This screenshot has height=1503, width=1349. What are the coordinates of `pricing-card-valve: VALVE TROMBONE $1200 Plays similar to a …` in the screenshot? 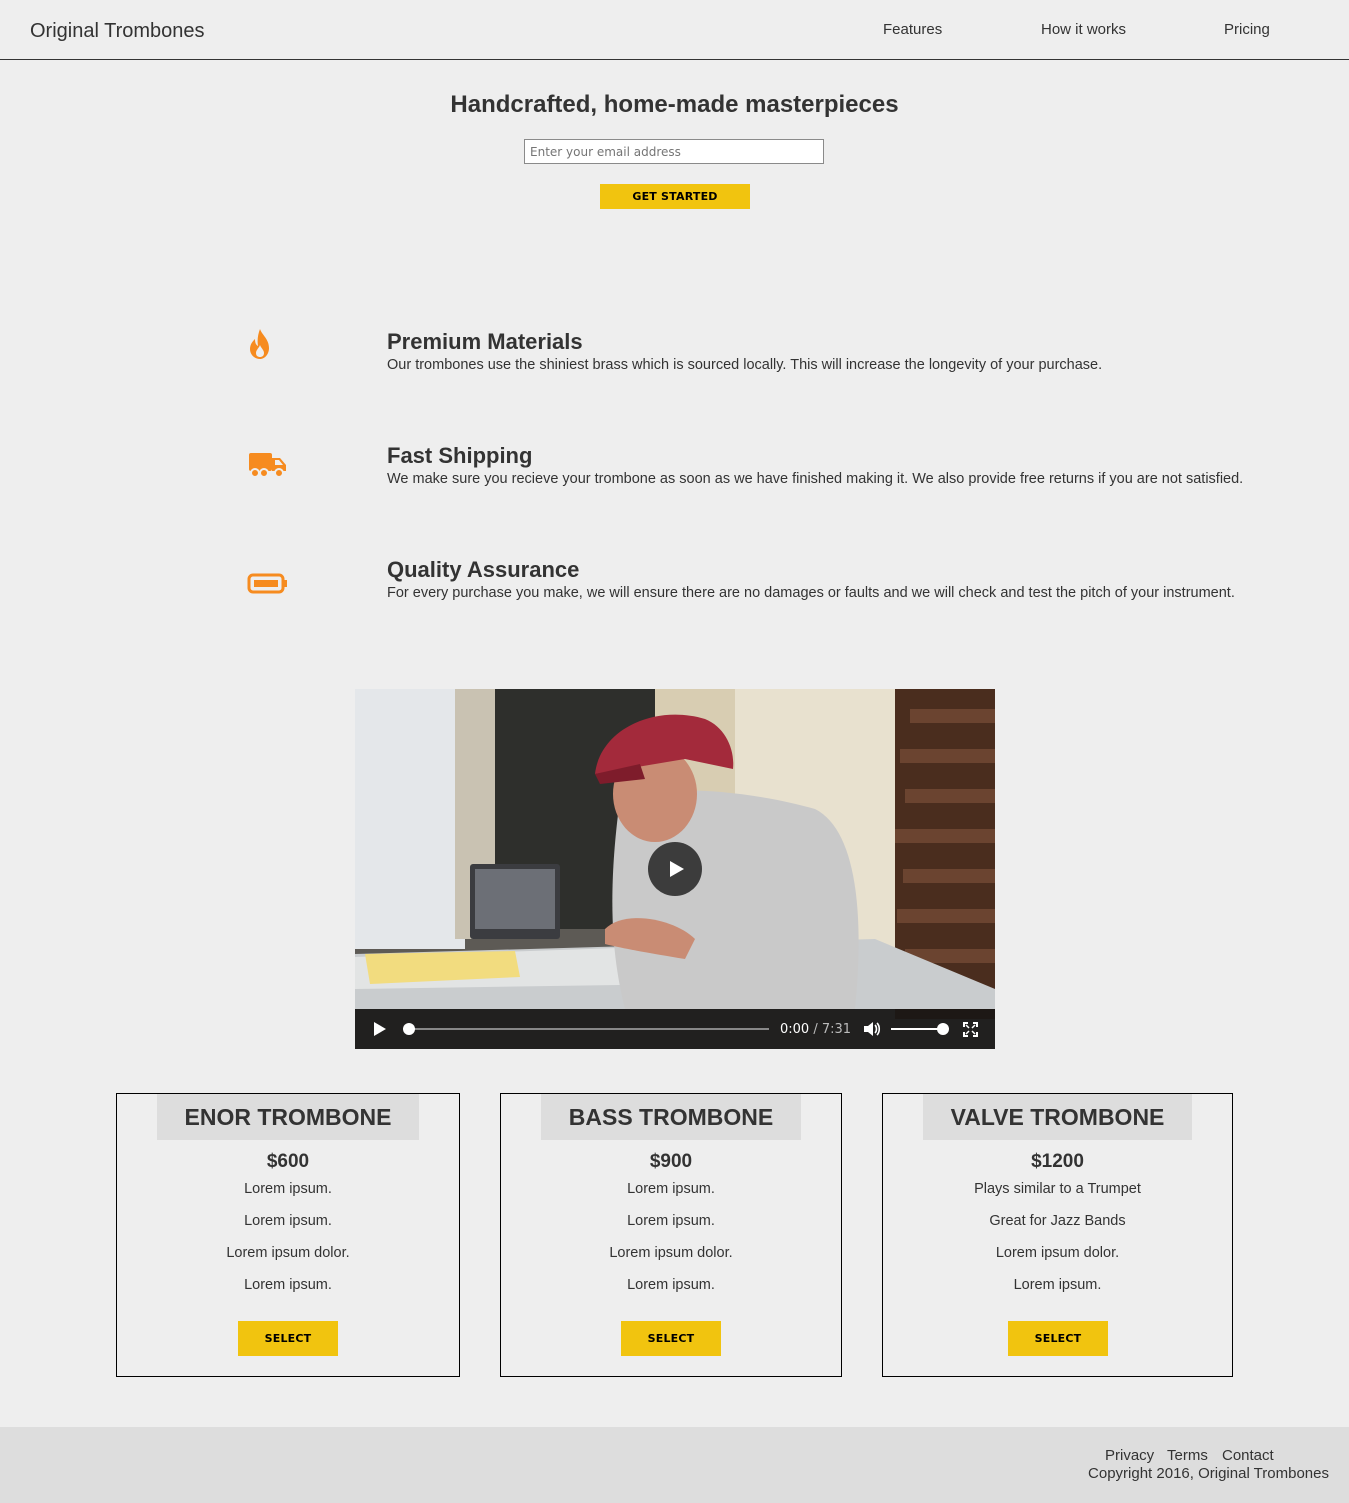 It's located at (1057, 1235).